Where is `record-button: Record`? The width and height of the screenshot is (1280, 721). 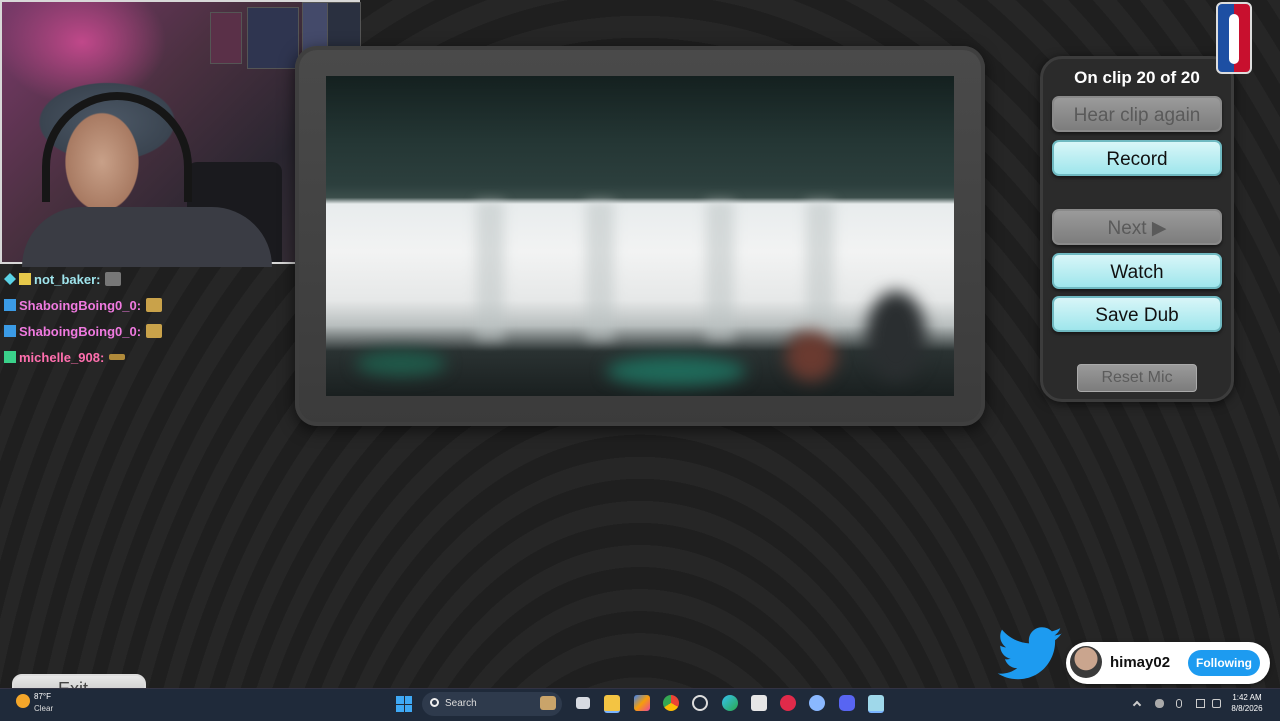
record-button: Record is located at coordinates (1137, 158).